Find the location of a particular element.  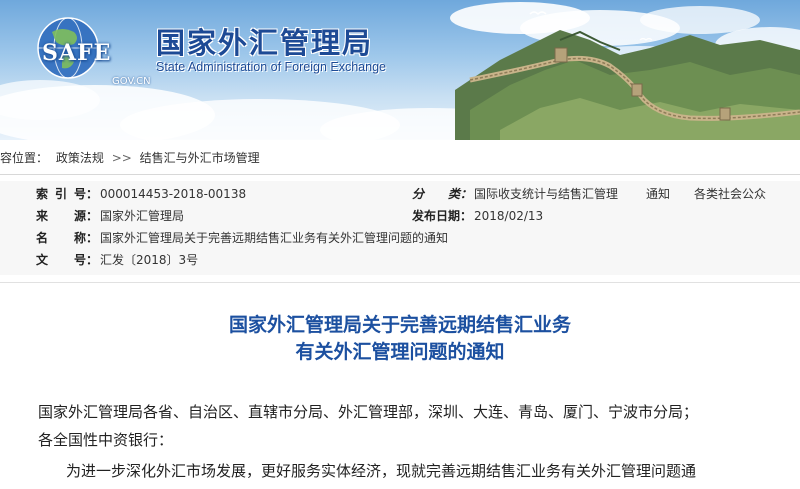

label-char: 名 is located at coordinates (42, 238).